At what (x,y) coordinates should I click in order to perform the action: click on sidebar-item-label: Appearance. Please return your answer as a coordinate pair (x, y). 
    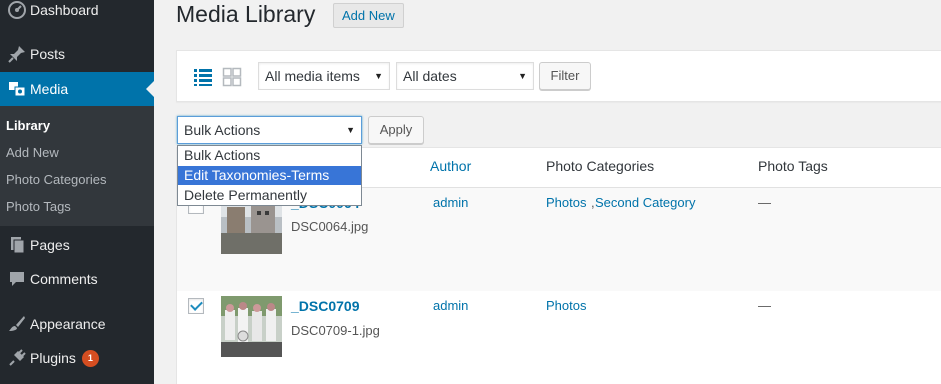
    Looking at the image, I should click on (68, 324).